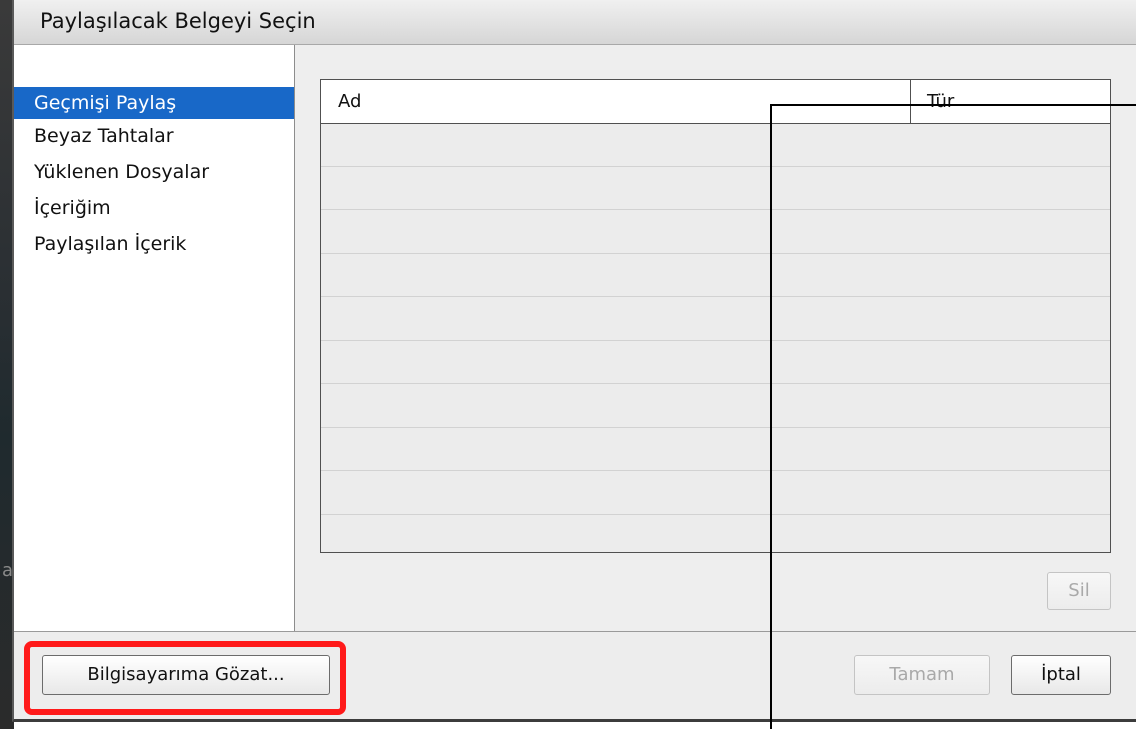 The width and height of the screenshot is (1136, 729). What do you see at coordinates (1010, 101) in the screenshot?
I see `column-header-type: Tür` at bounding box center [1010, 101].